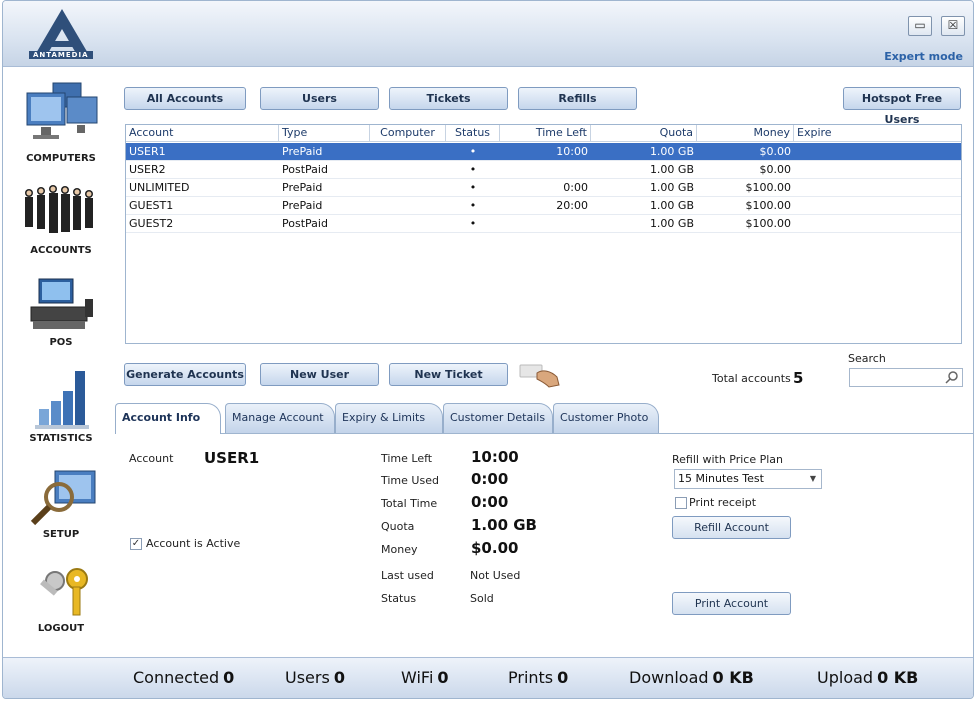  I want to click on new-user-button: New User, so click(319, 374).